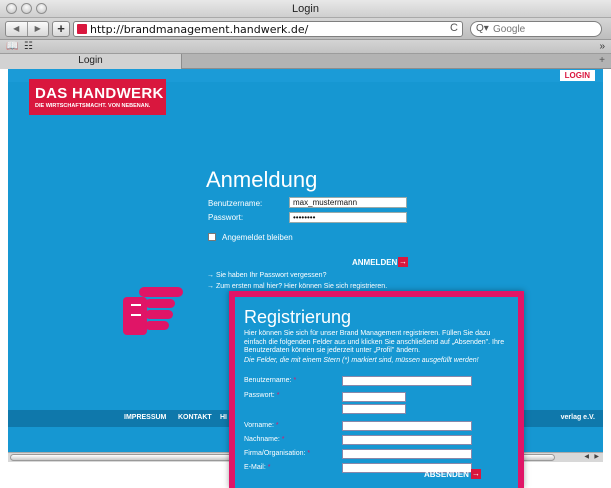 The height and width of the screenshot is (488, 611). I want to click on password-label: Passwort:, so click(226, 217).